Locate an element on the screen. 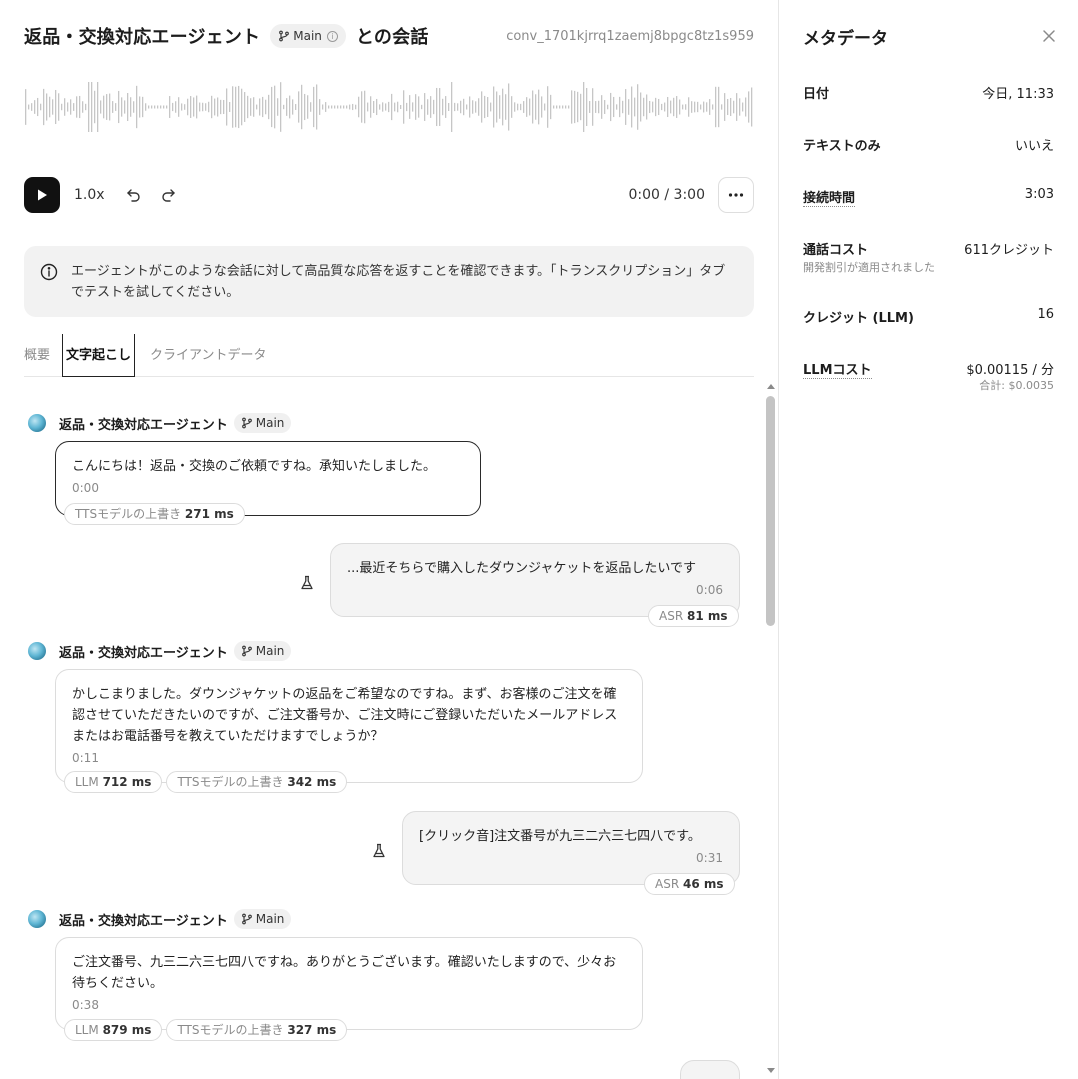 The height and width of the screenshot is (1079, 1078). conversation-id: conv_1701kjrrq1zaemj8bpgc8tz1s959 is located at coordinates (630, 36).